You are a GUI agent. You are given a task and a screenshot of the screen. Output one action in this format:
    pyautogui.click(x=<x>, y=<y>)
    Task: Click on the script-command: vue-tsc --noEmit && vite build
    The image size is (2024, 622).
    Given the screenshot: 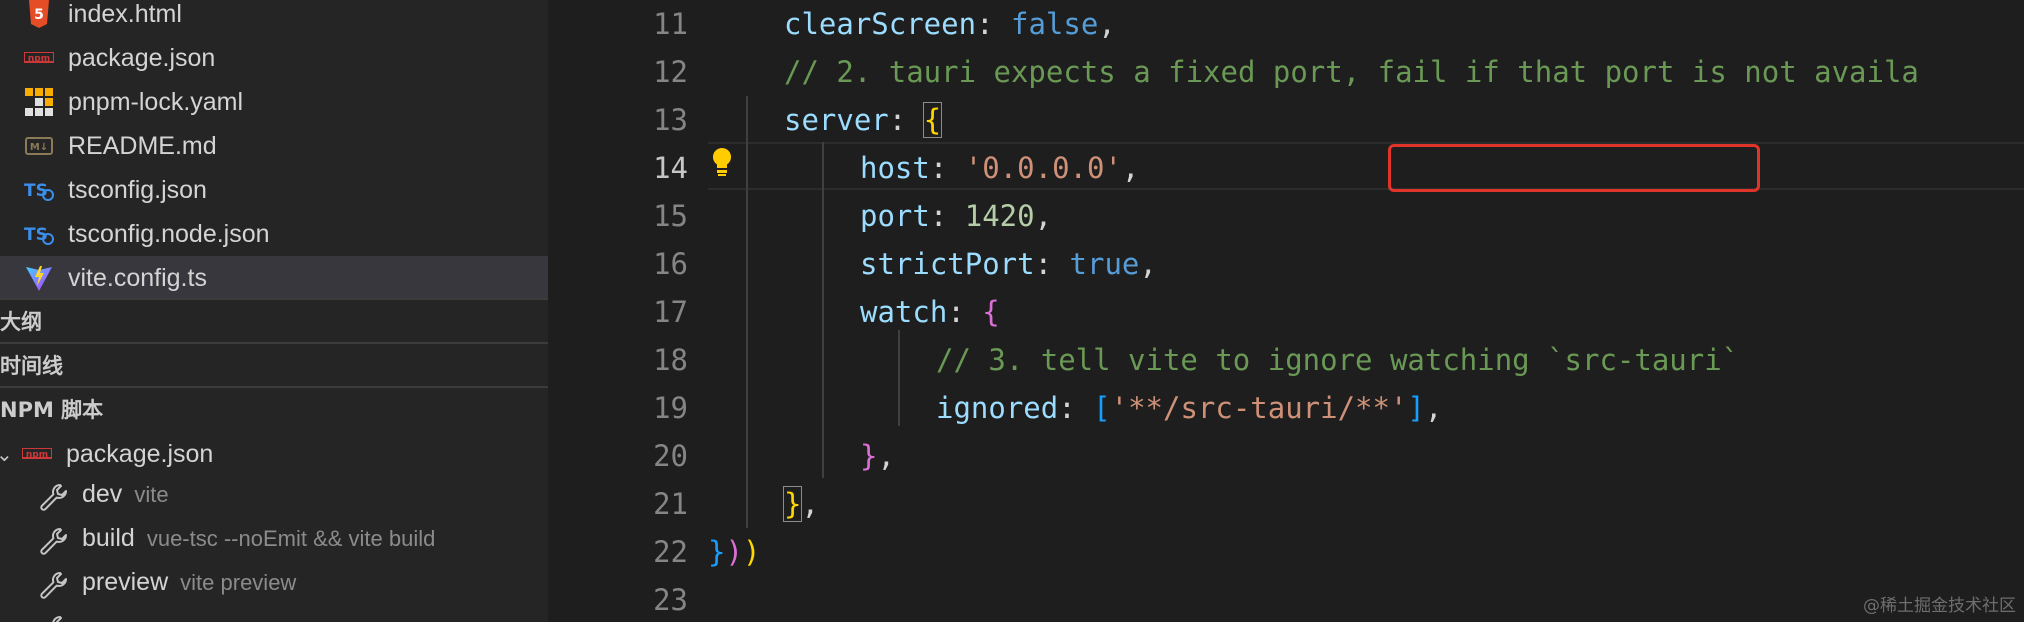 What is the action you would take?
    pyautogui.click(x=291, y=538)
    